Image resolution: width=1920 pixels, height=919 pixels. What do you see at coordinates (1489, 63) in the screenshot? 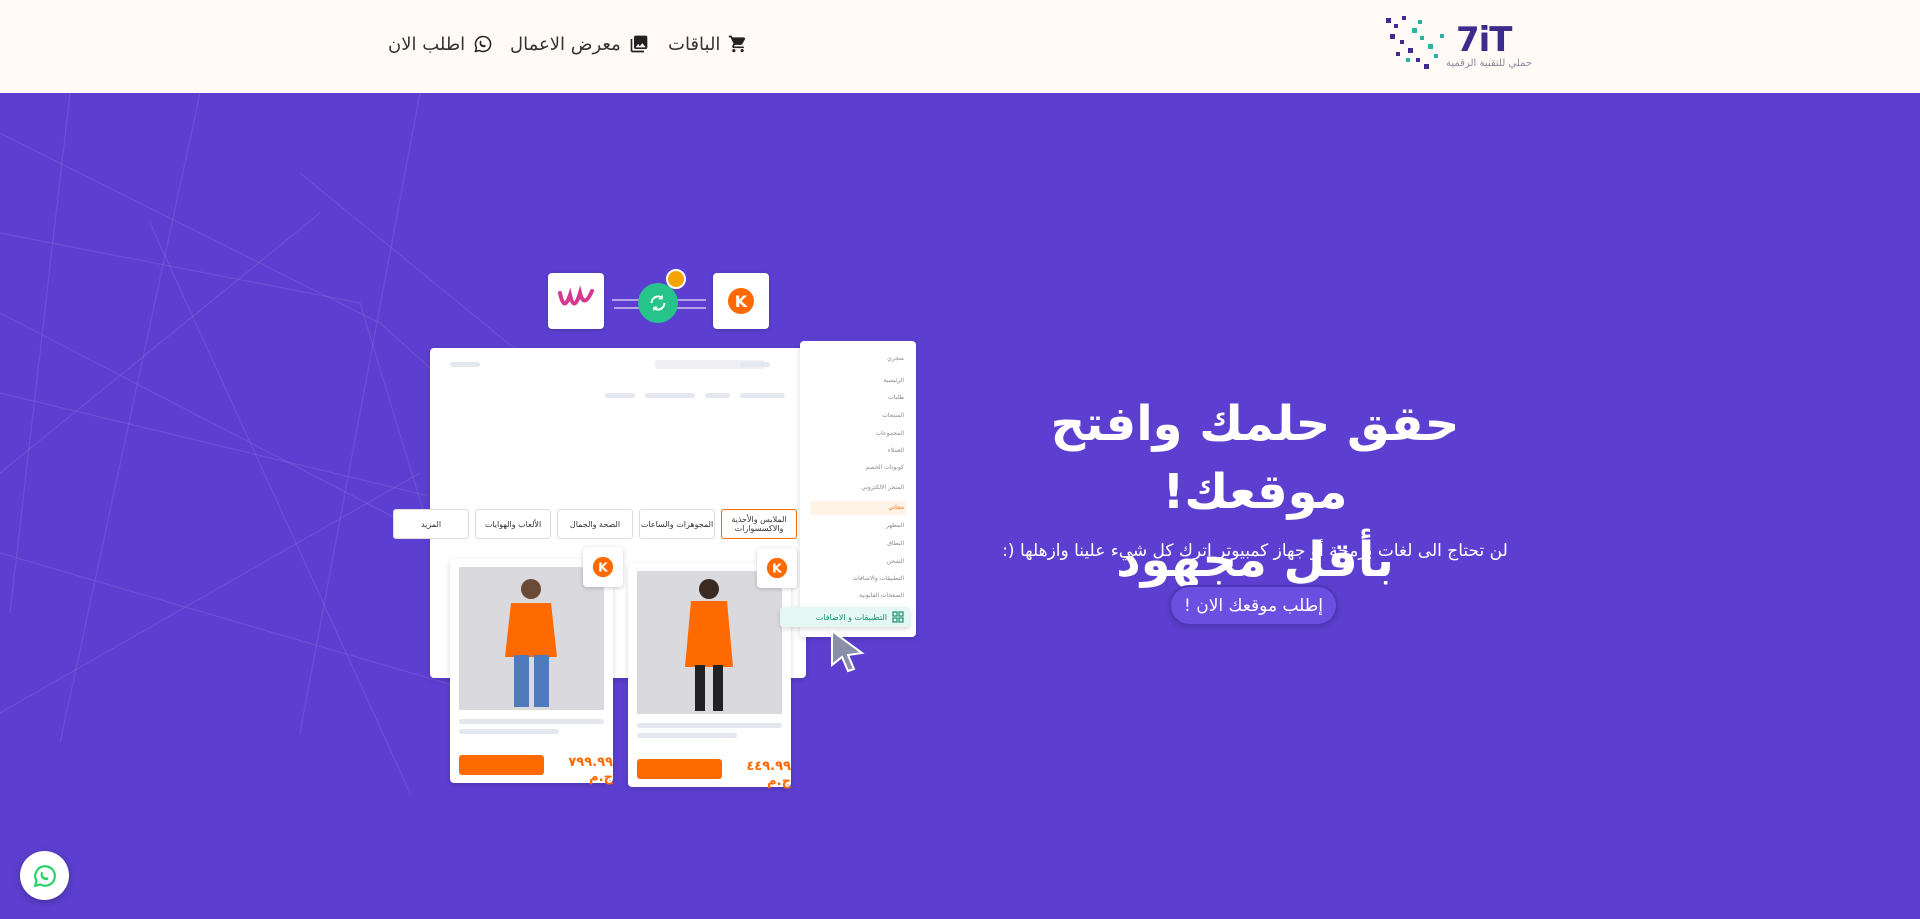
I see `logo-tagline: حملي للتقنية الرقمية` at bounding box center [1489, 63].